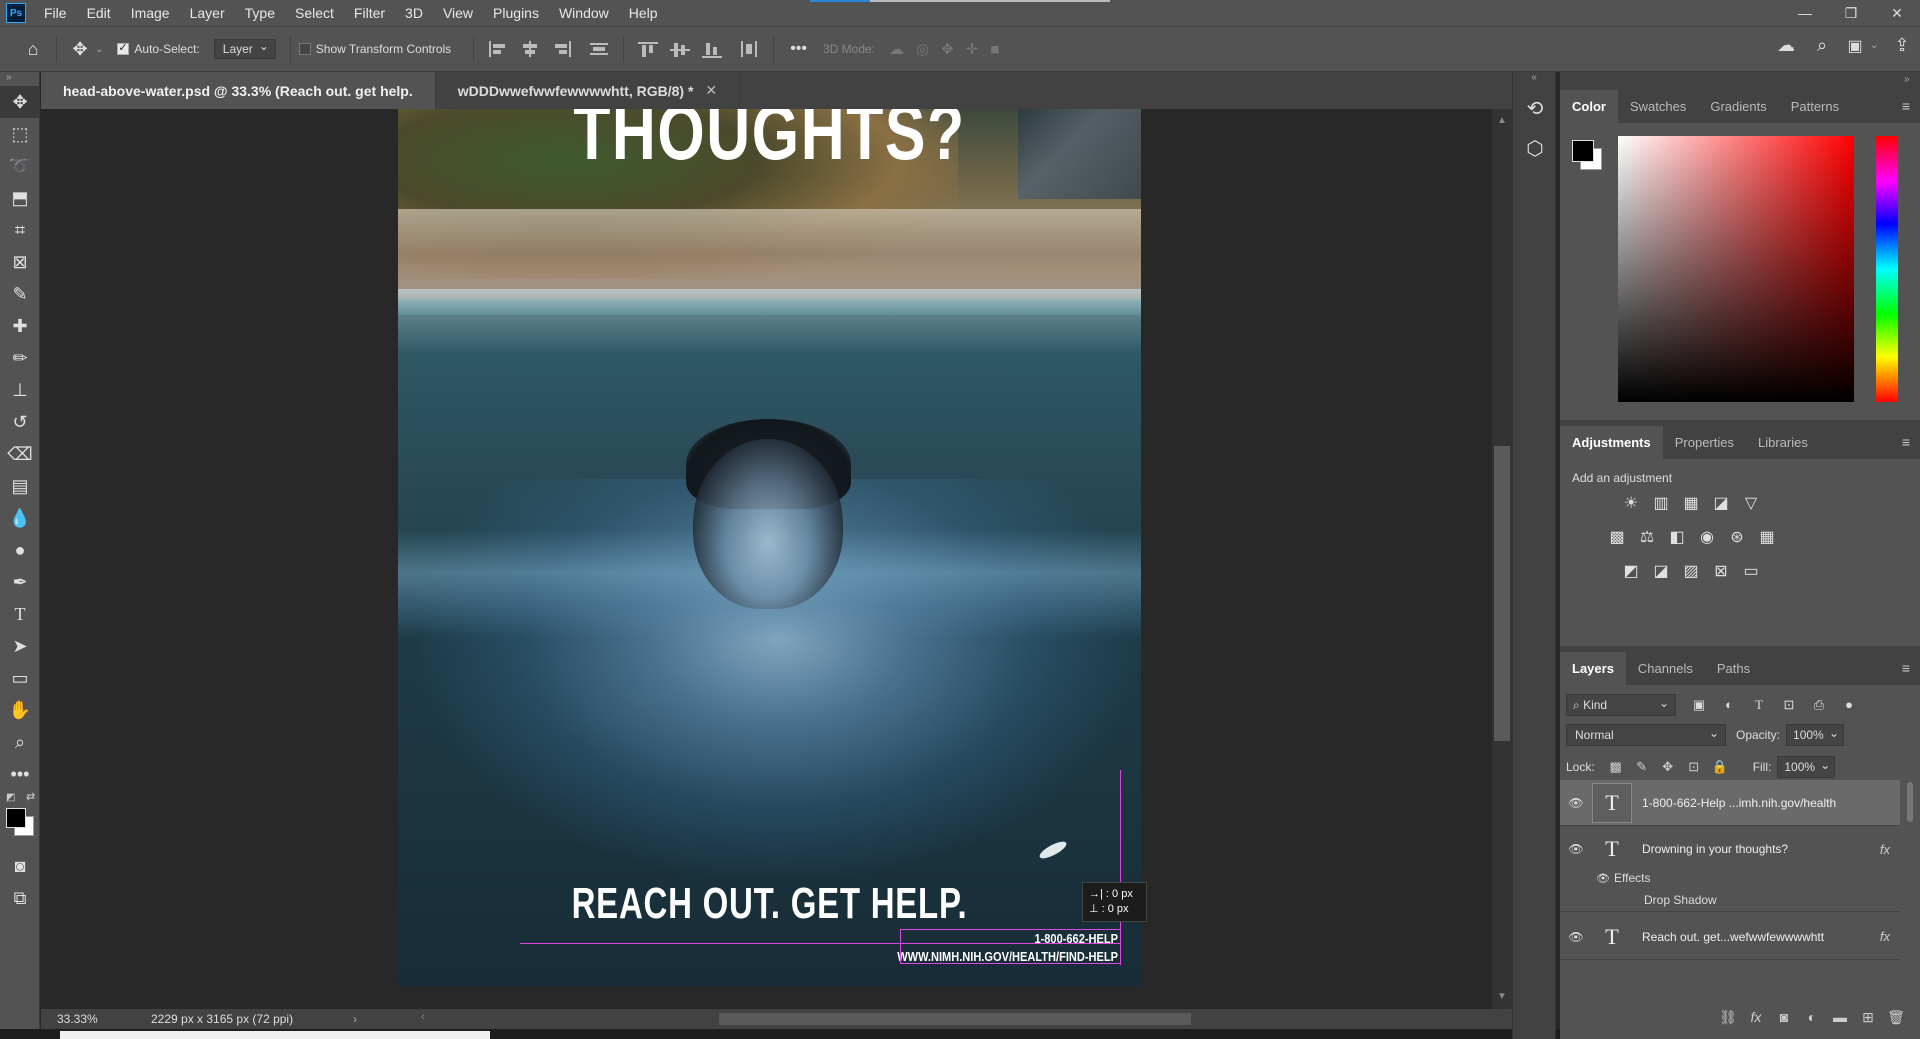  Describe the element at coordinates (1736, 269) in the screenshot. I see `color-picker-field` at that location.